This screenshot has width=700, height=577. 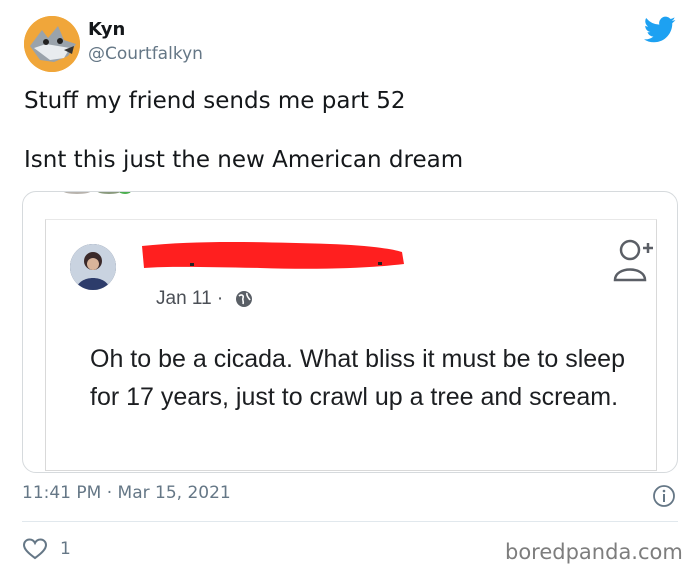 What do you see at coordinates (215, 101) in the screenshot?
I see `tweet-text-line-1: Stuff my friend sends me part 52` at bounding box center [215, 101].